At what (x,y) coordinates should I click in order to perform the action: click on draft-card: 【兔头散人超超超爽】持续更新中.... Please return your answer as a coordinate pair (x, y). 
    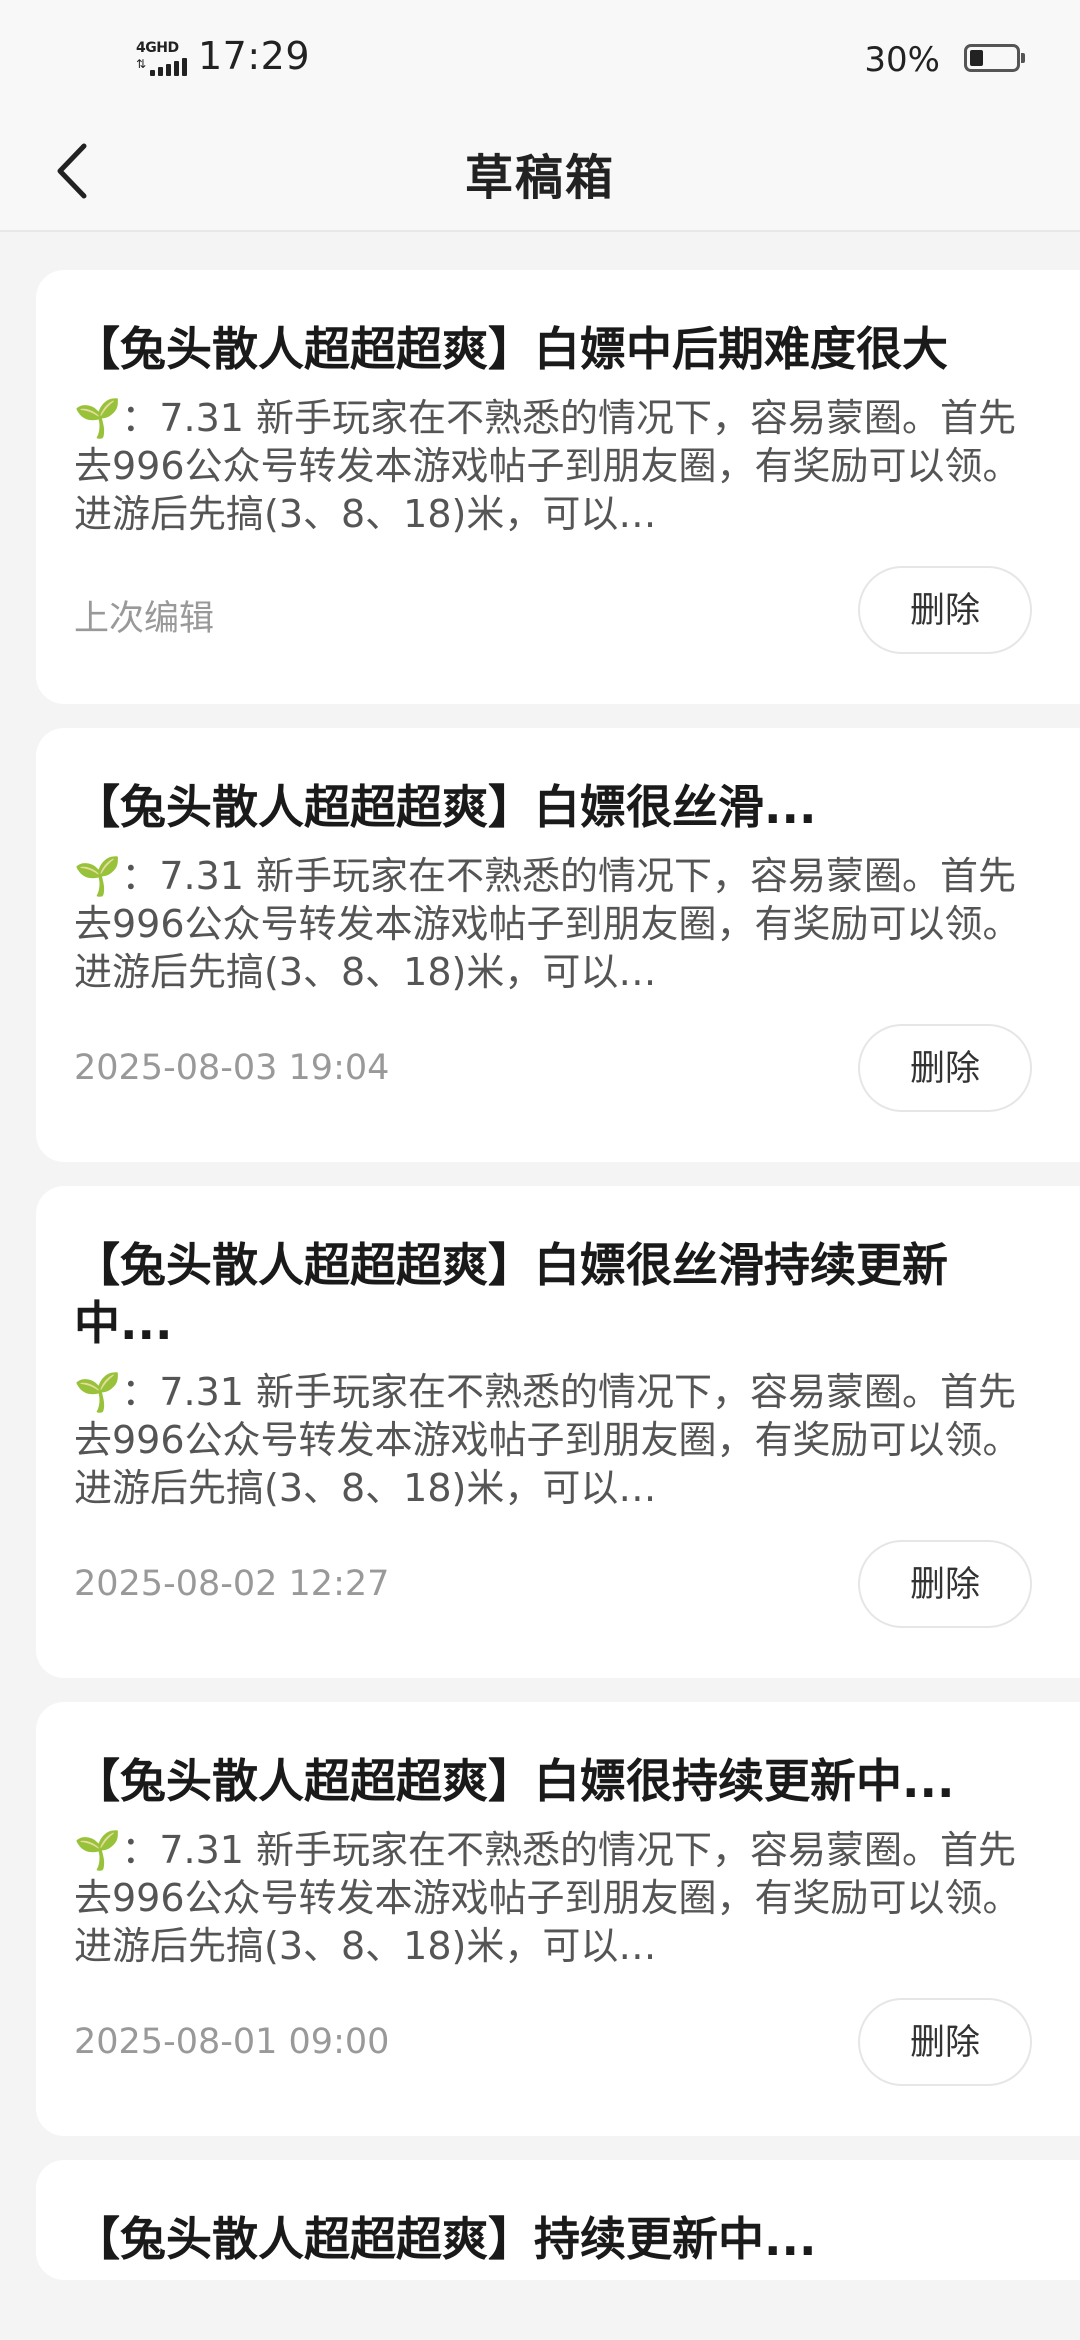
    Looking at the image, I should click on (558, 2220).